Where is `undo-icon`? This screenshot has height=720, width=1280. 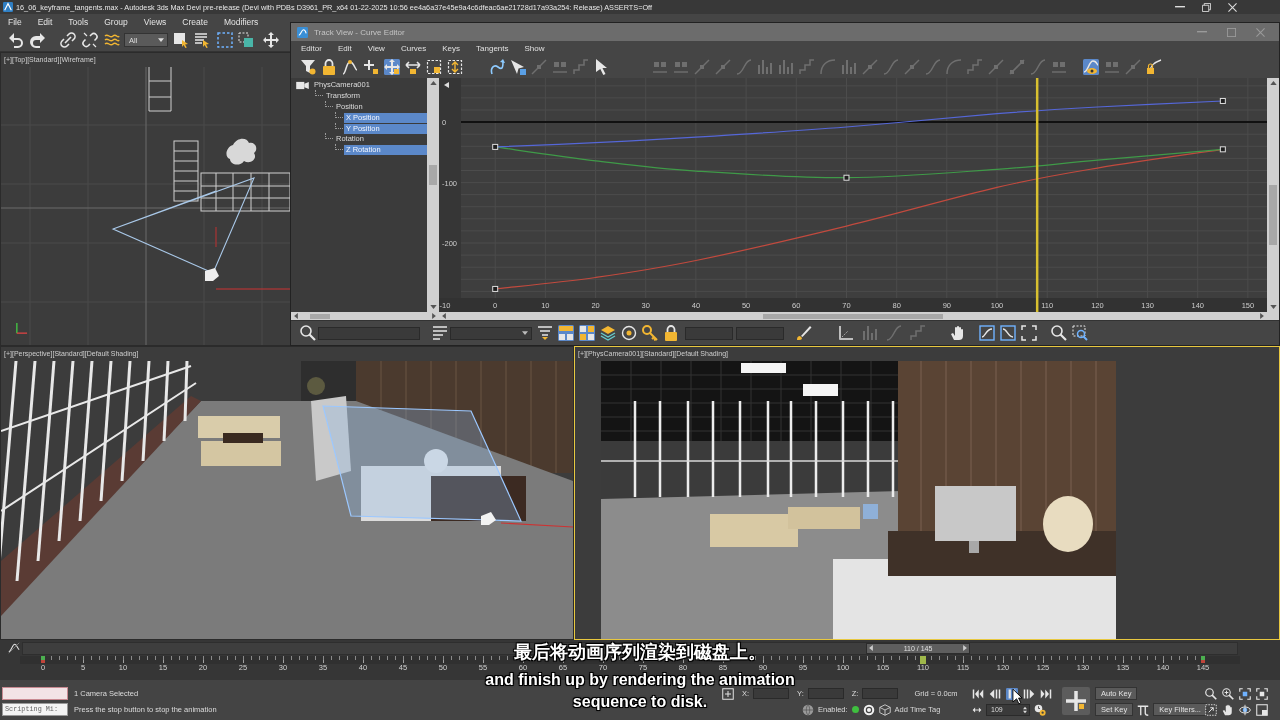 undo-icon is located at coordinates (16, 40).